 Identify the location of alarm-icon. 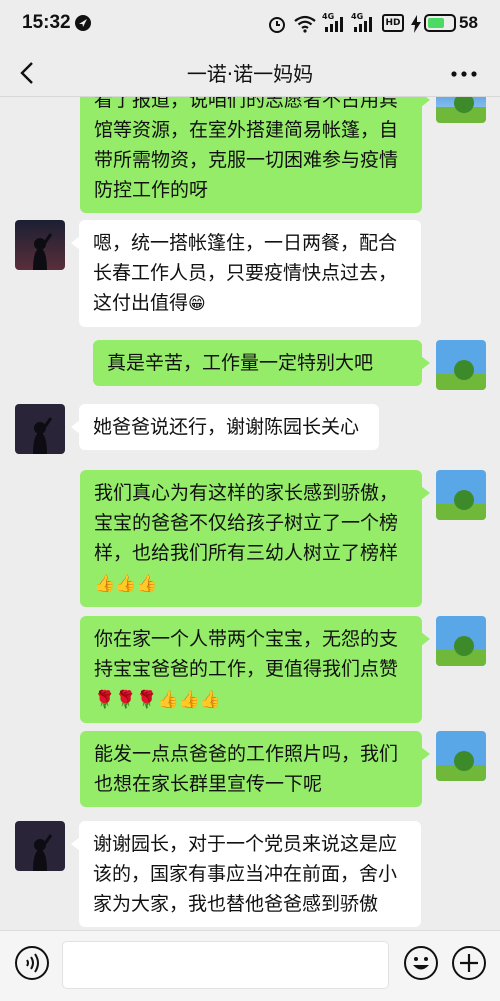
(277, 25).